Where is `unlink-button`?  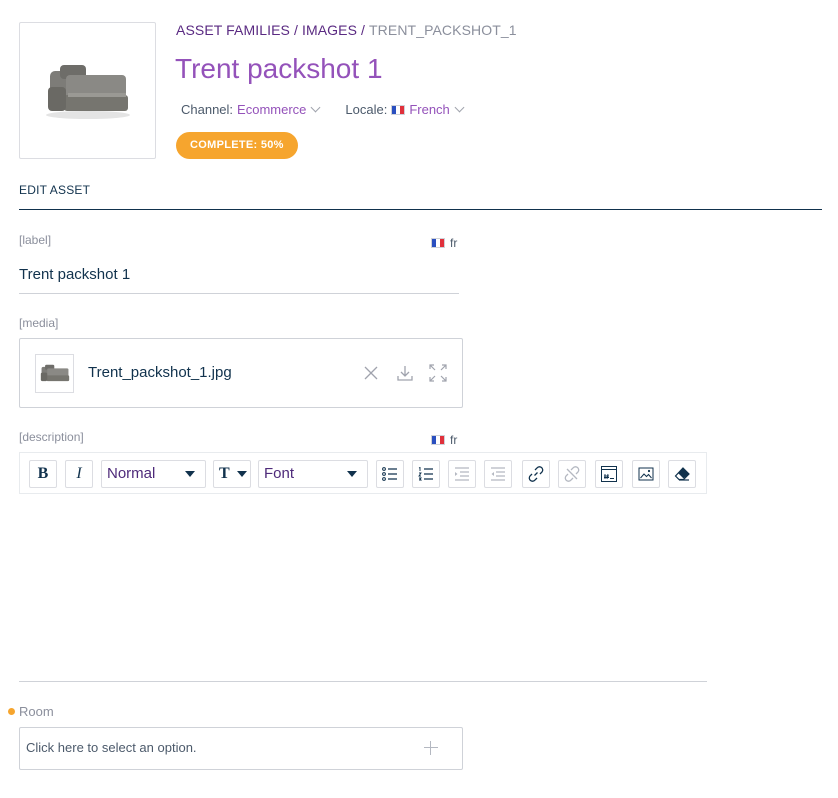 unlink-button is located at coordinates (572, 474).